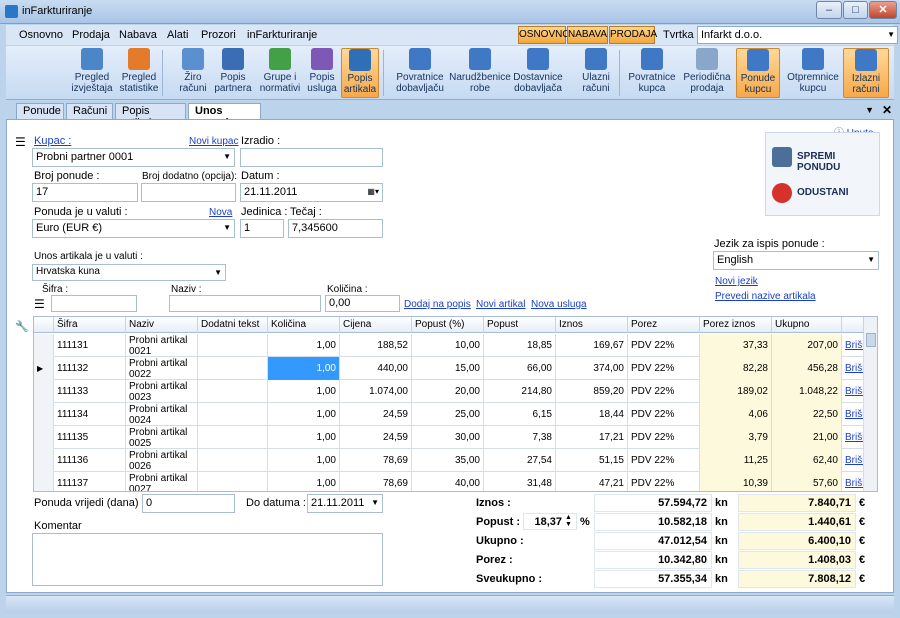 This screenshot has width=900, height=618. Describe the element at coordinates (448, 345) in the screenshot. I see `cell-popust-pct: 10,00` at that location.